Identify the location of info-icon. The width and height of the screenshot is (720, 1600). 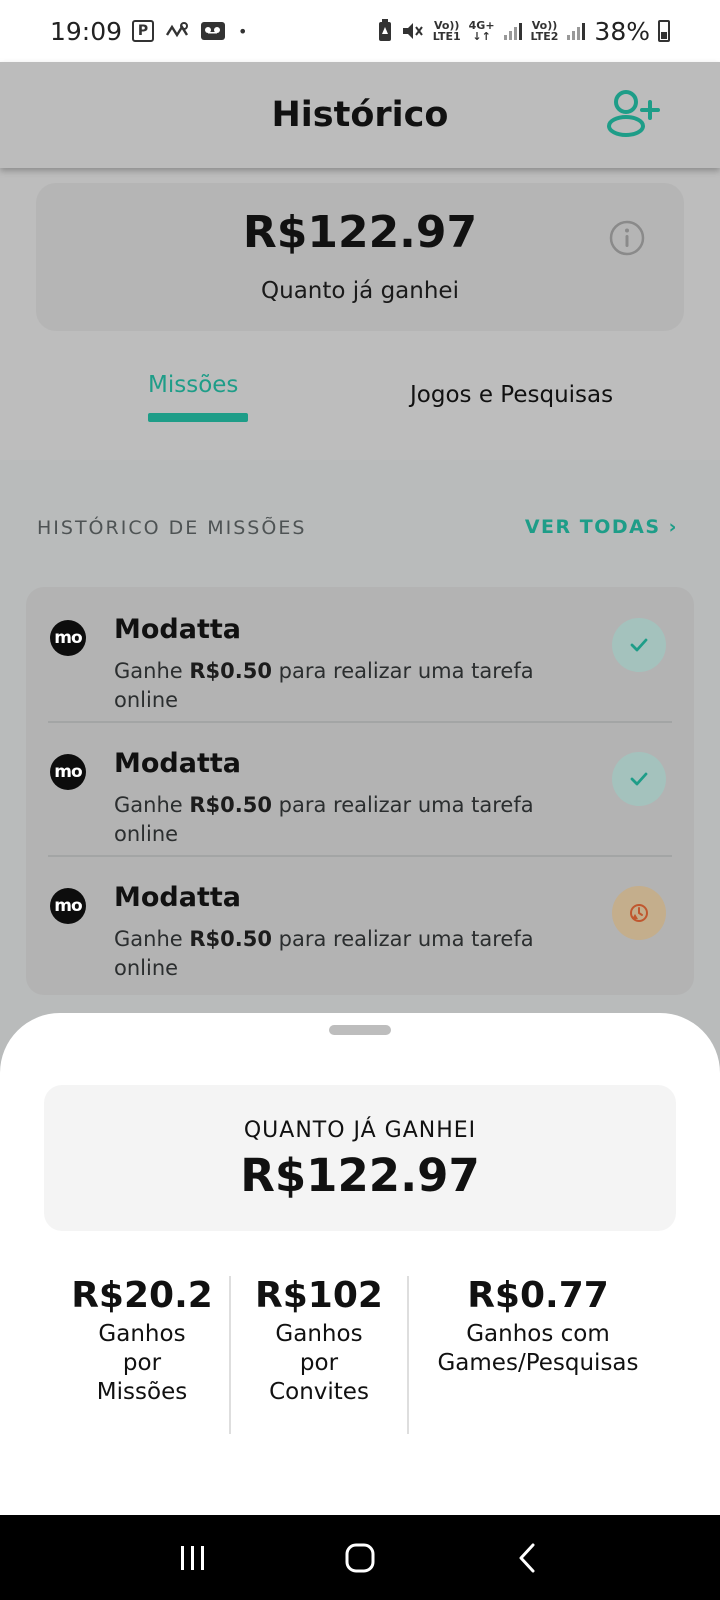
(627, 238).